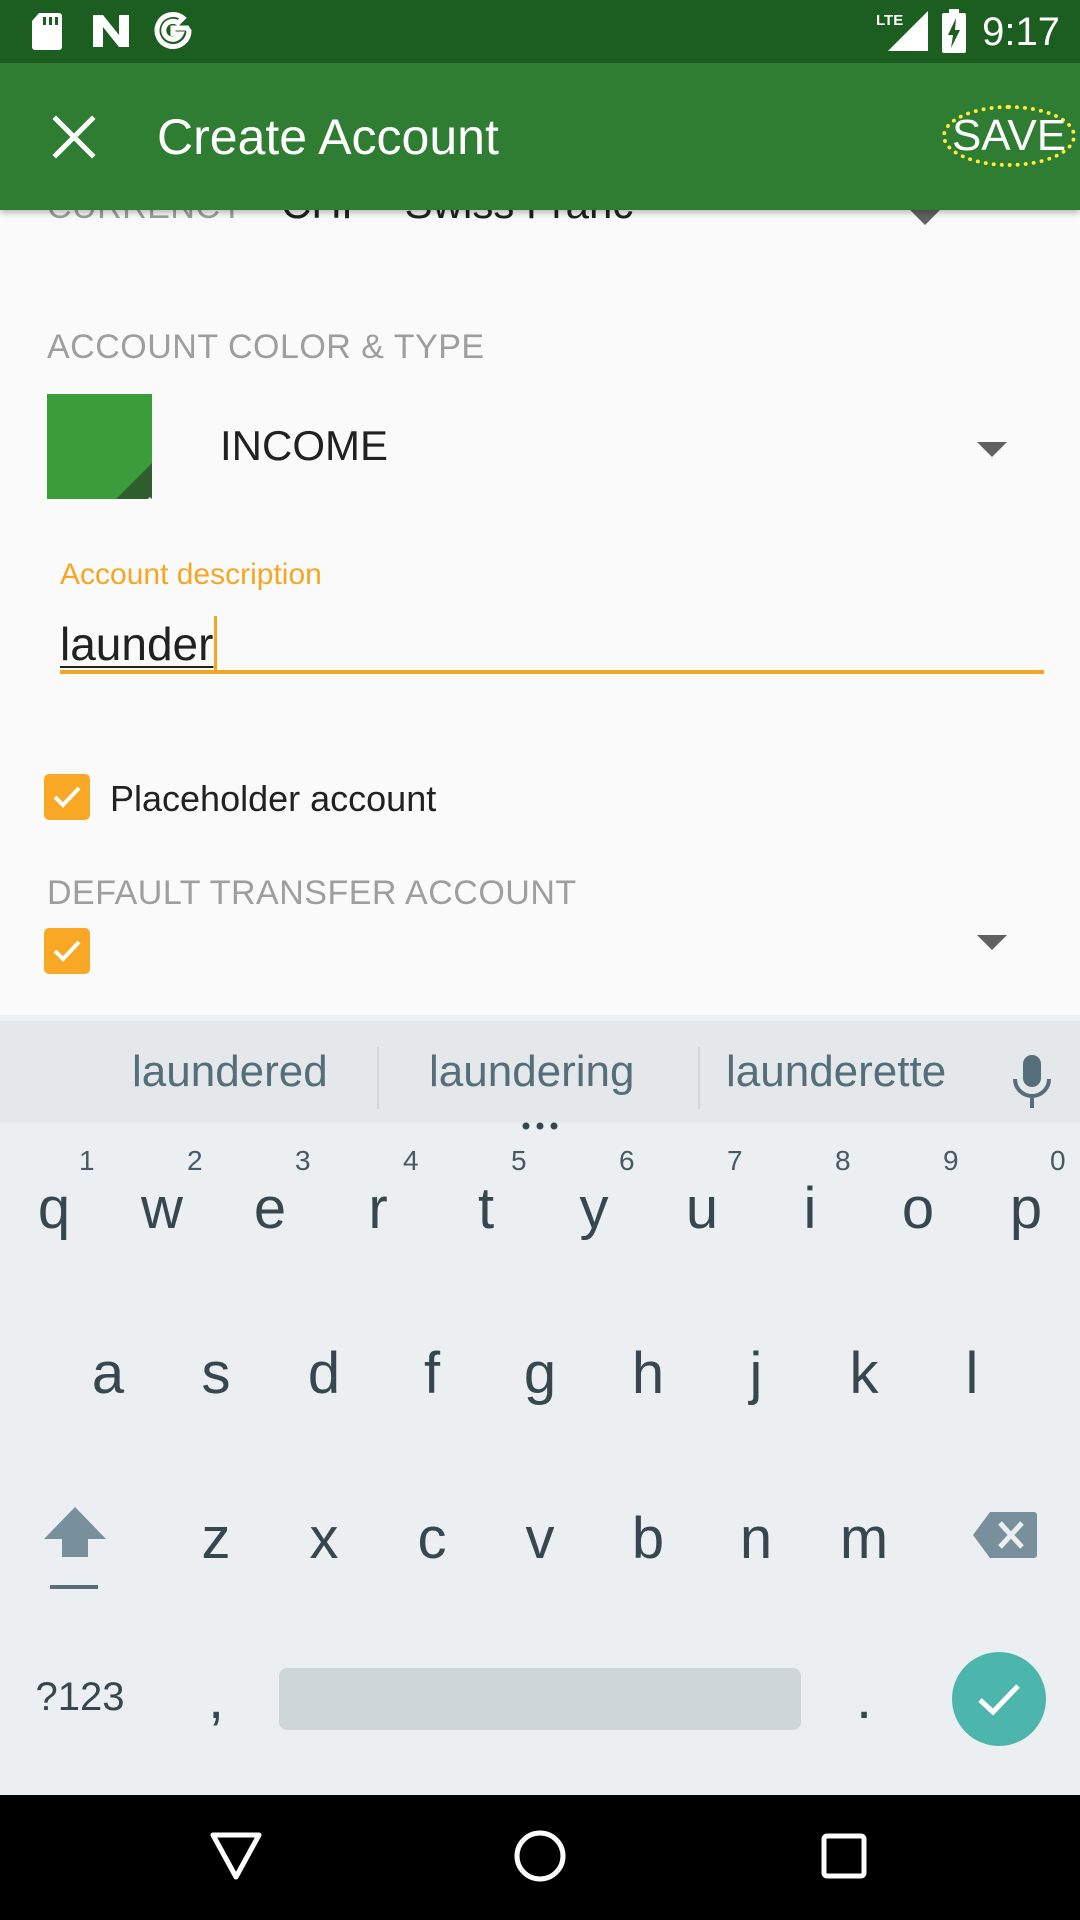  I want to click on key-i: i, so click(810, 1208).